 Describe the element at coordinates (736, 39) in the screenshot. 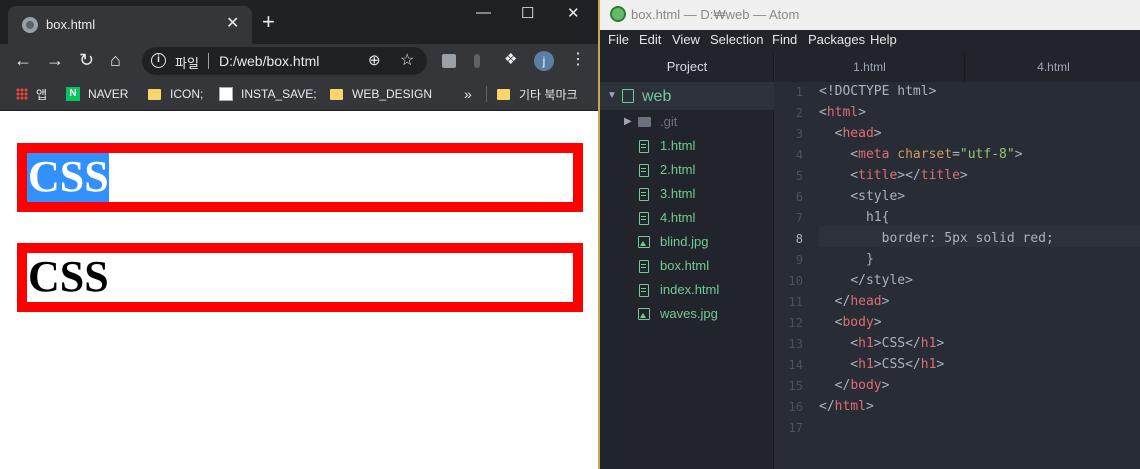

I see `menu-selection: Selection` at that location.